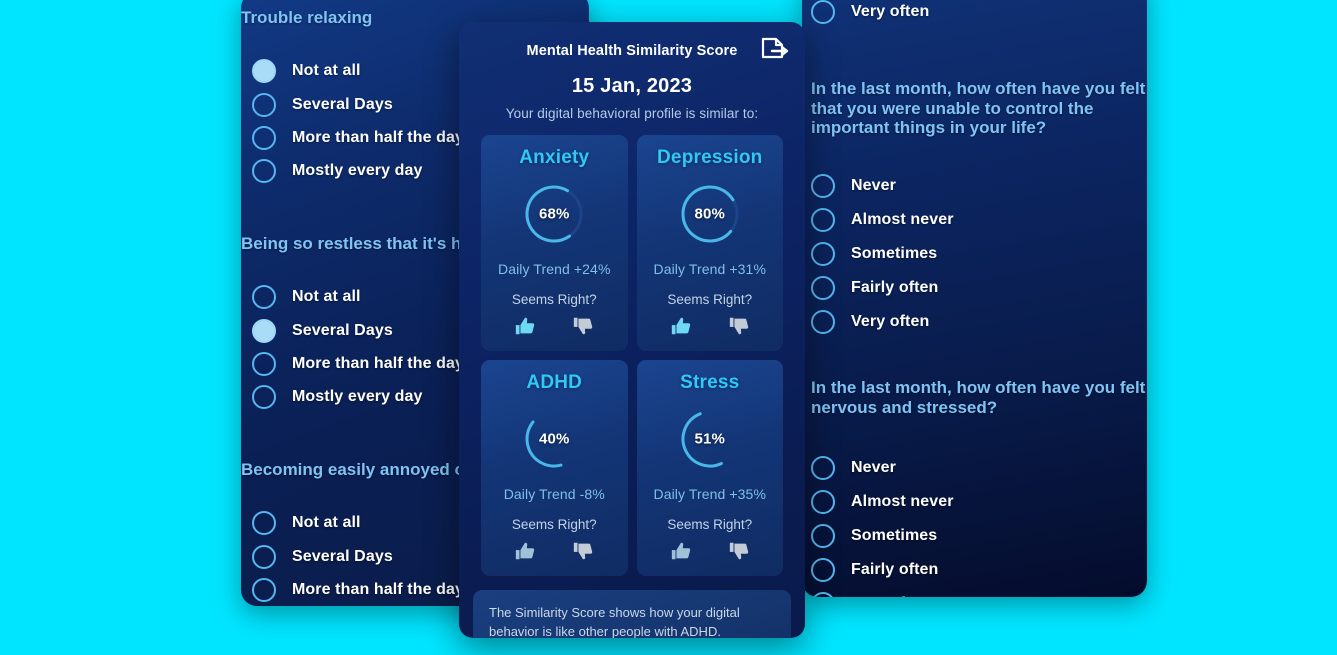 The height and width of the screenshot is (655, 1337). I want to click on question-title: Becoming easily annoyed or, so click(356, 469).